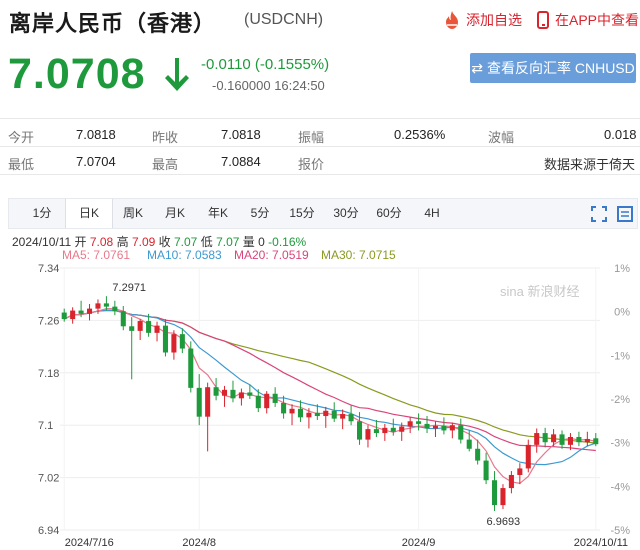 The width and height of the screenshot is (640, 550). What do you see at coordinates (218, 213) in the screenshot?
I see `tab-yearly-k: 年K` at bounding box center [218, 213].